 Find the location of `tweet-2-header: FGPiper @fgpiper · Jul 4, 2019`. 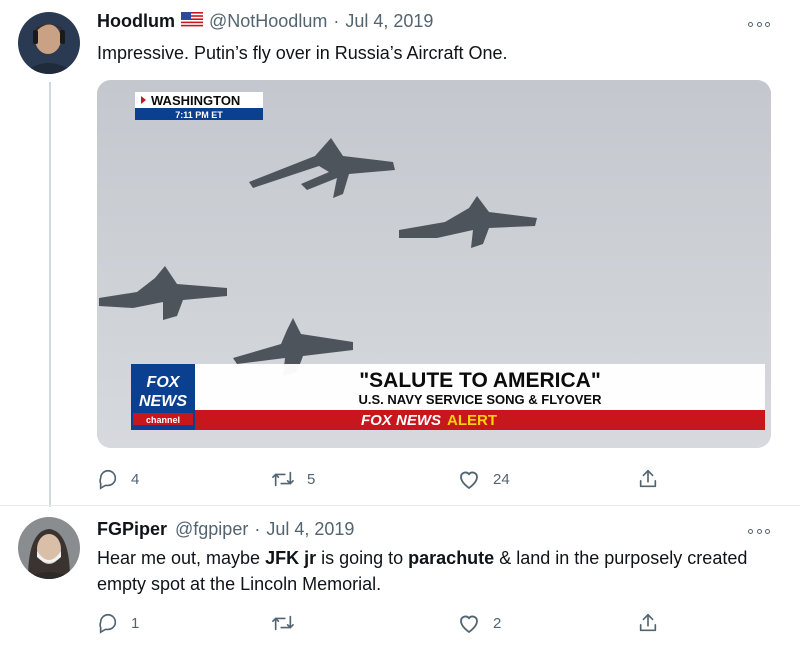

tweet-2-header: FGPiper @fgpiper · Jul 4, 2019 is located at coordinates (225, 529).